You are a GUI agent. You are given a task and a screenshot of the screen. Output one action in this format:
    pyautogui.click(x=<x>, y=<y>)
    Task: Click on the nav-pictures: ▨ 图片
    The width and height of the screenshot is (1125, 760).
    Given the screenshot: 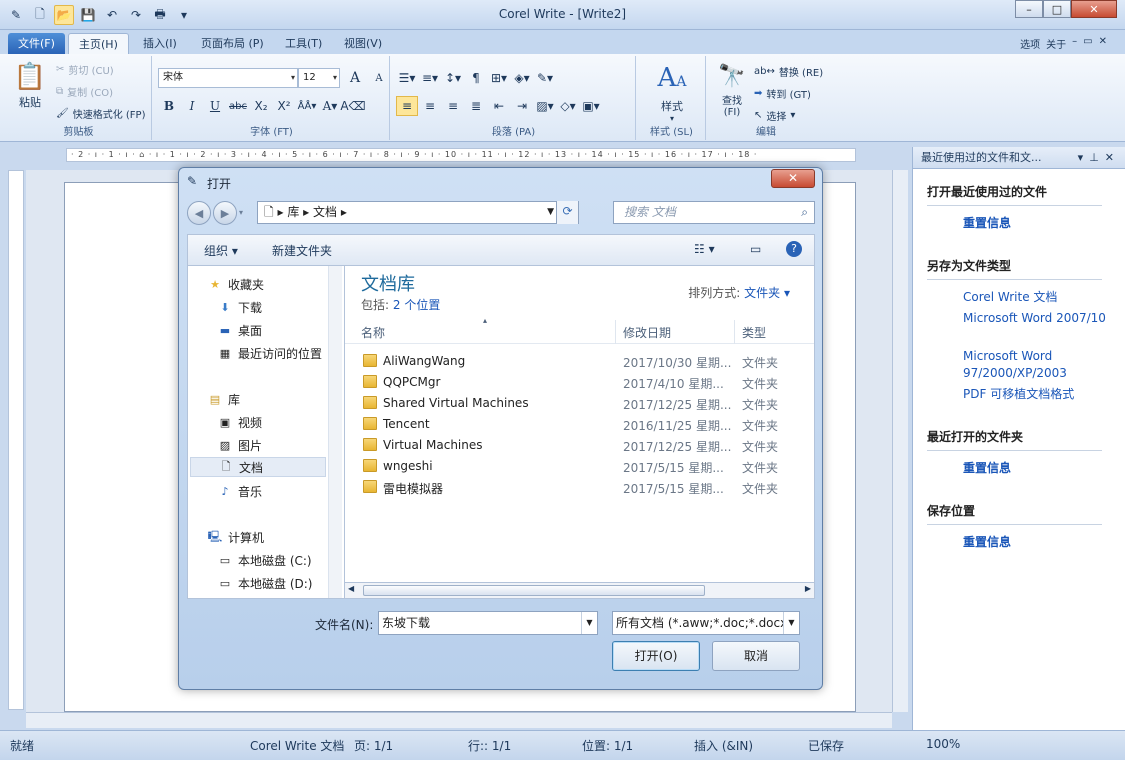 What is the action you would take?
    pyautogui.click(x=240, y=445)
    